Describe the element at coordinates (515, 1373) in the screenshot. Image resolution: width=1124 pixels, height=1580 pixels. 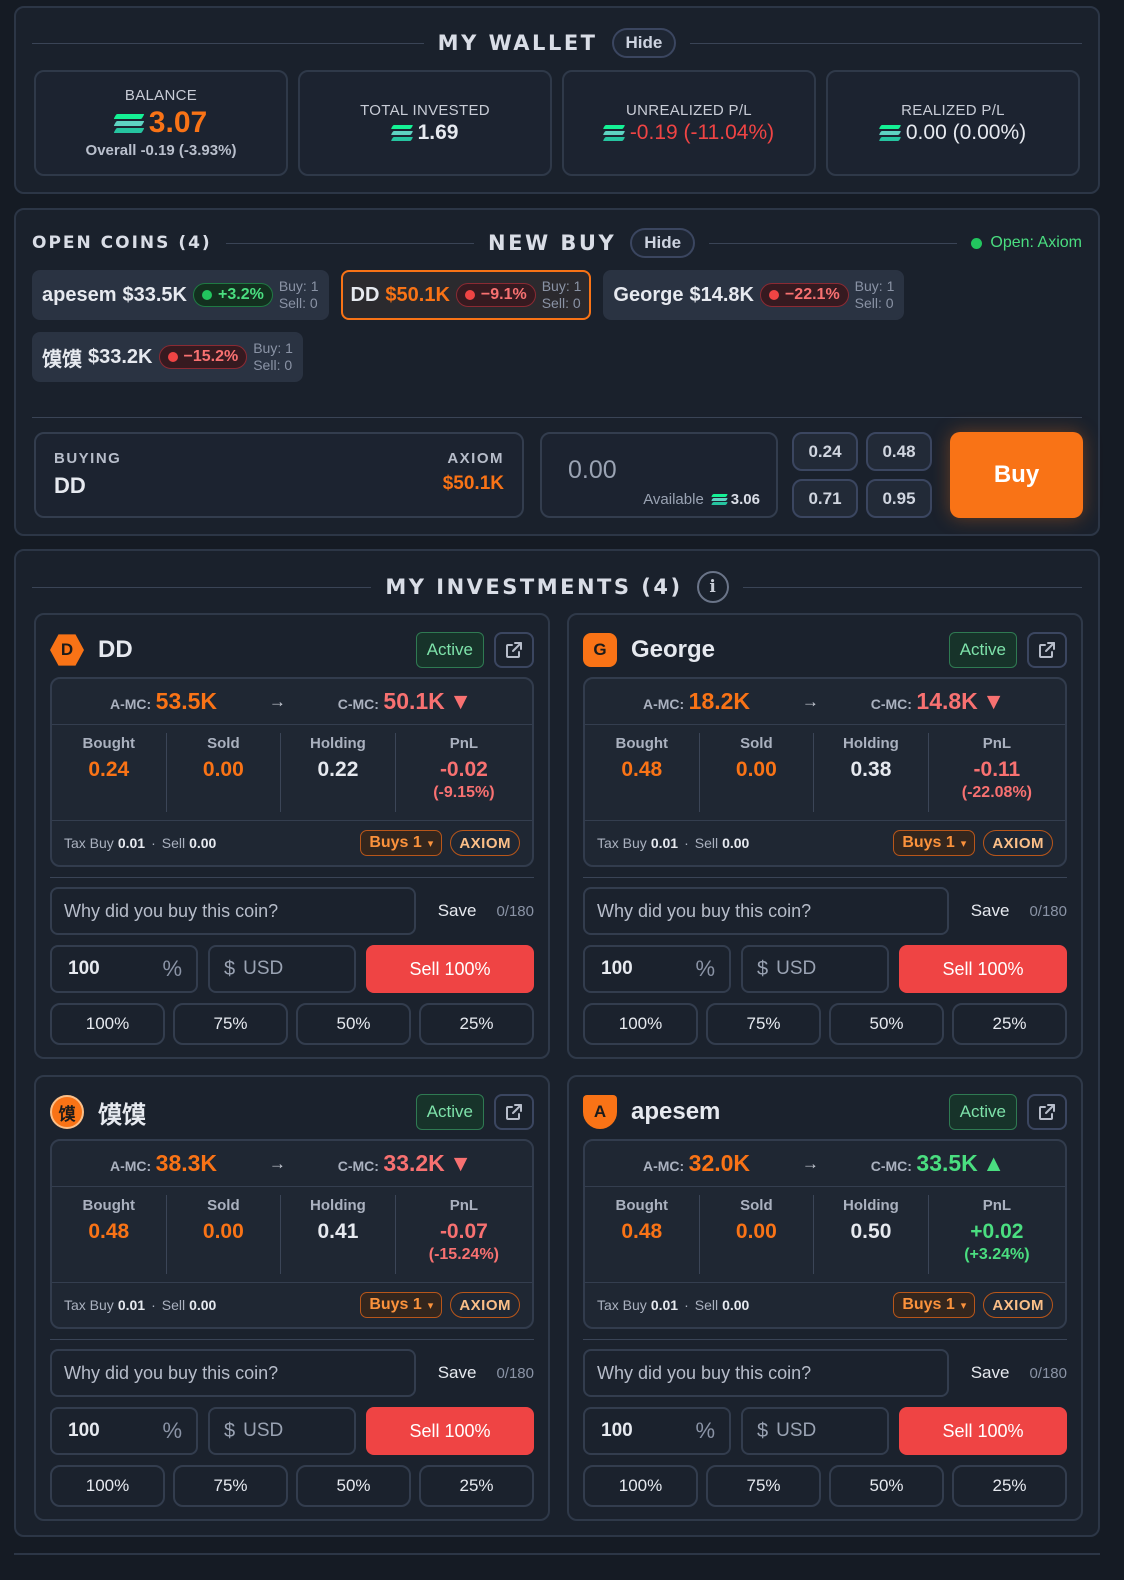
I see `note-char-count: 0/180` at that location.